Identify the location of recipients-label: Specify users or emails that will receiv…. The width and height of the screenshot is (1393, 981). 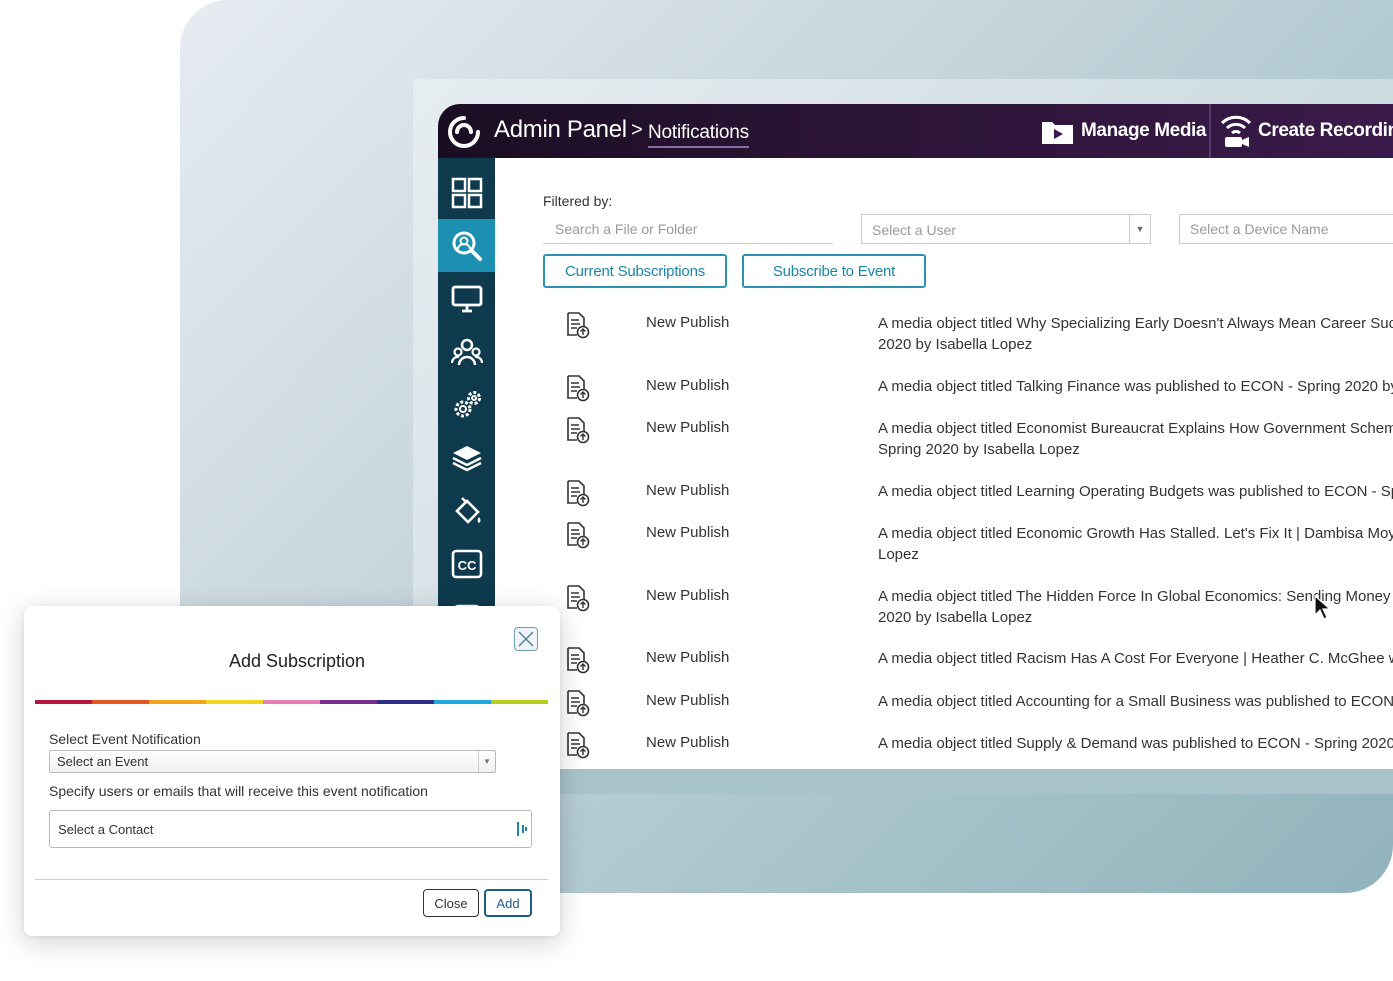
(238, 791).